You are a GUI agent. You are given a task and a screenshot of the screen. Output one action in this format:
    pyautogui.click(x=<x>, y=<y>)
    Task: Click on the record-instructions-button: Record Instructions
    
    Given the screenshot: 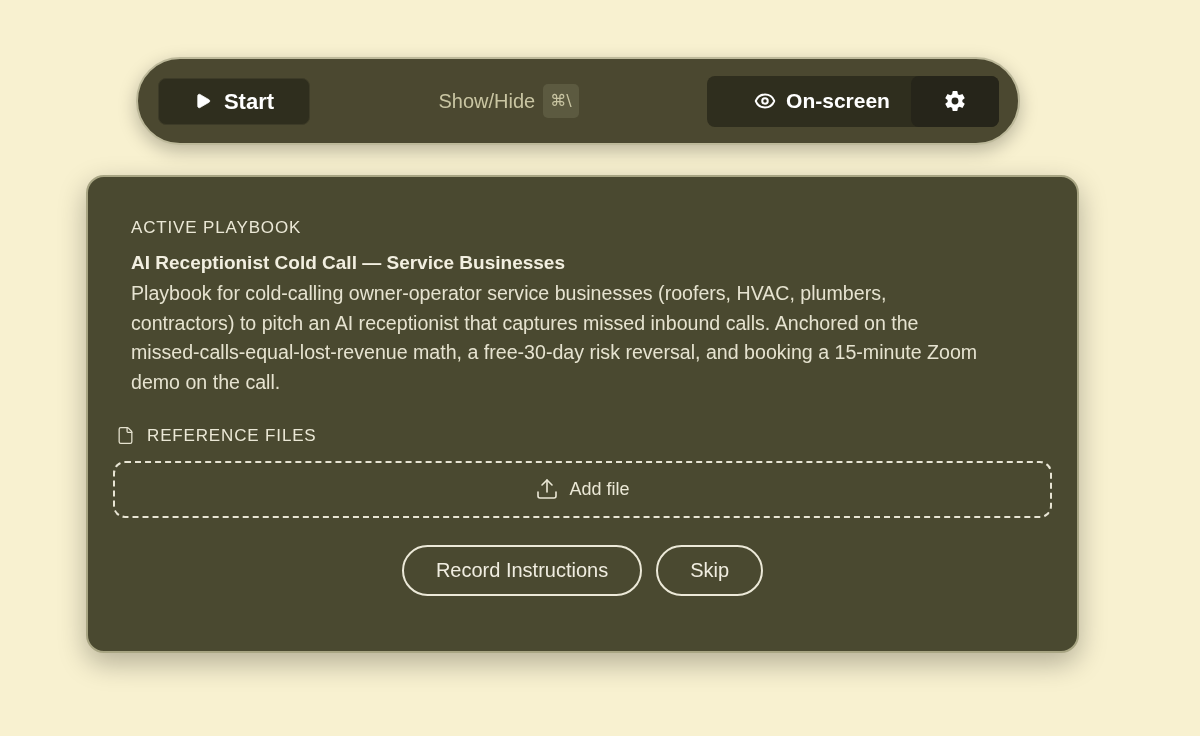 What is the action you would take?
    pyautogui.click(x=522, y=570)
    